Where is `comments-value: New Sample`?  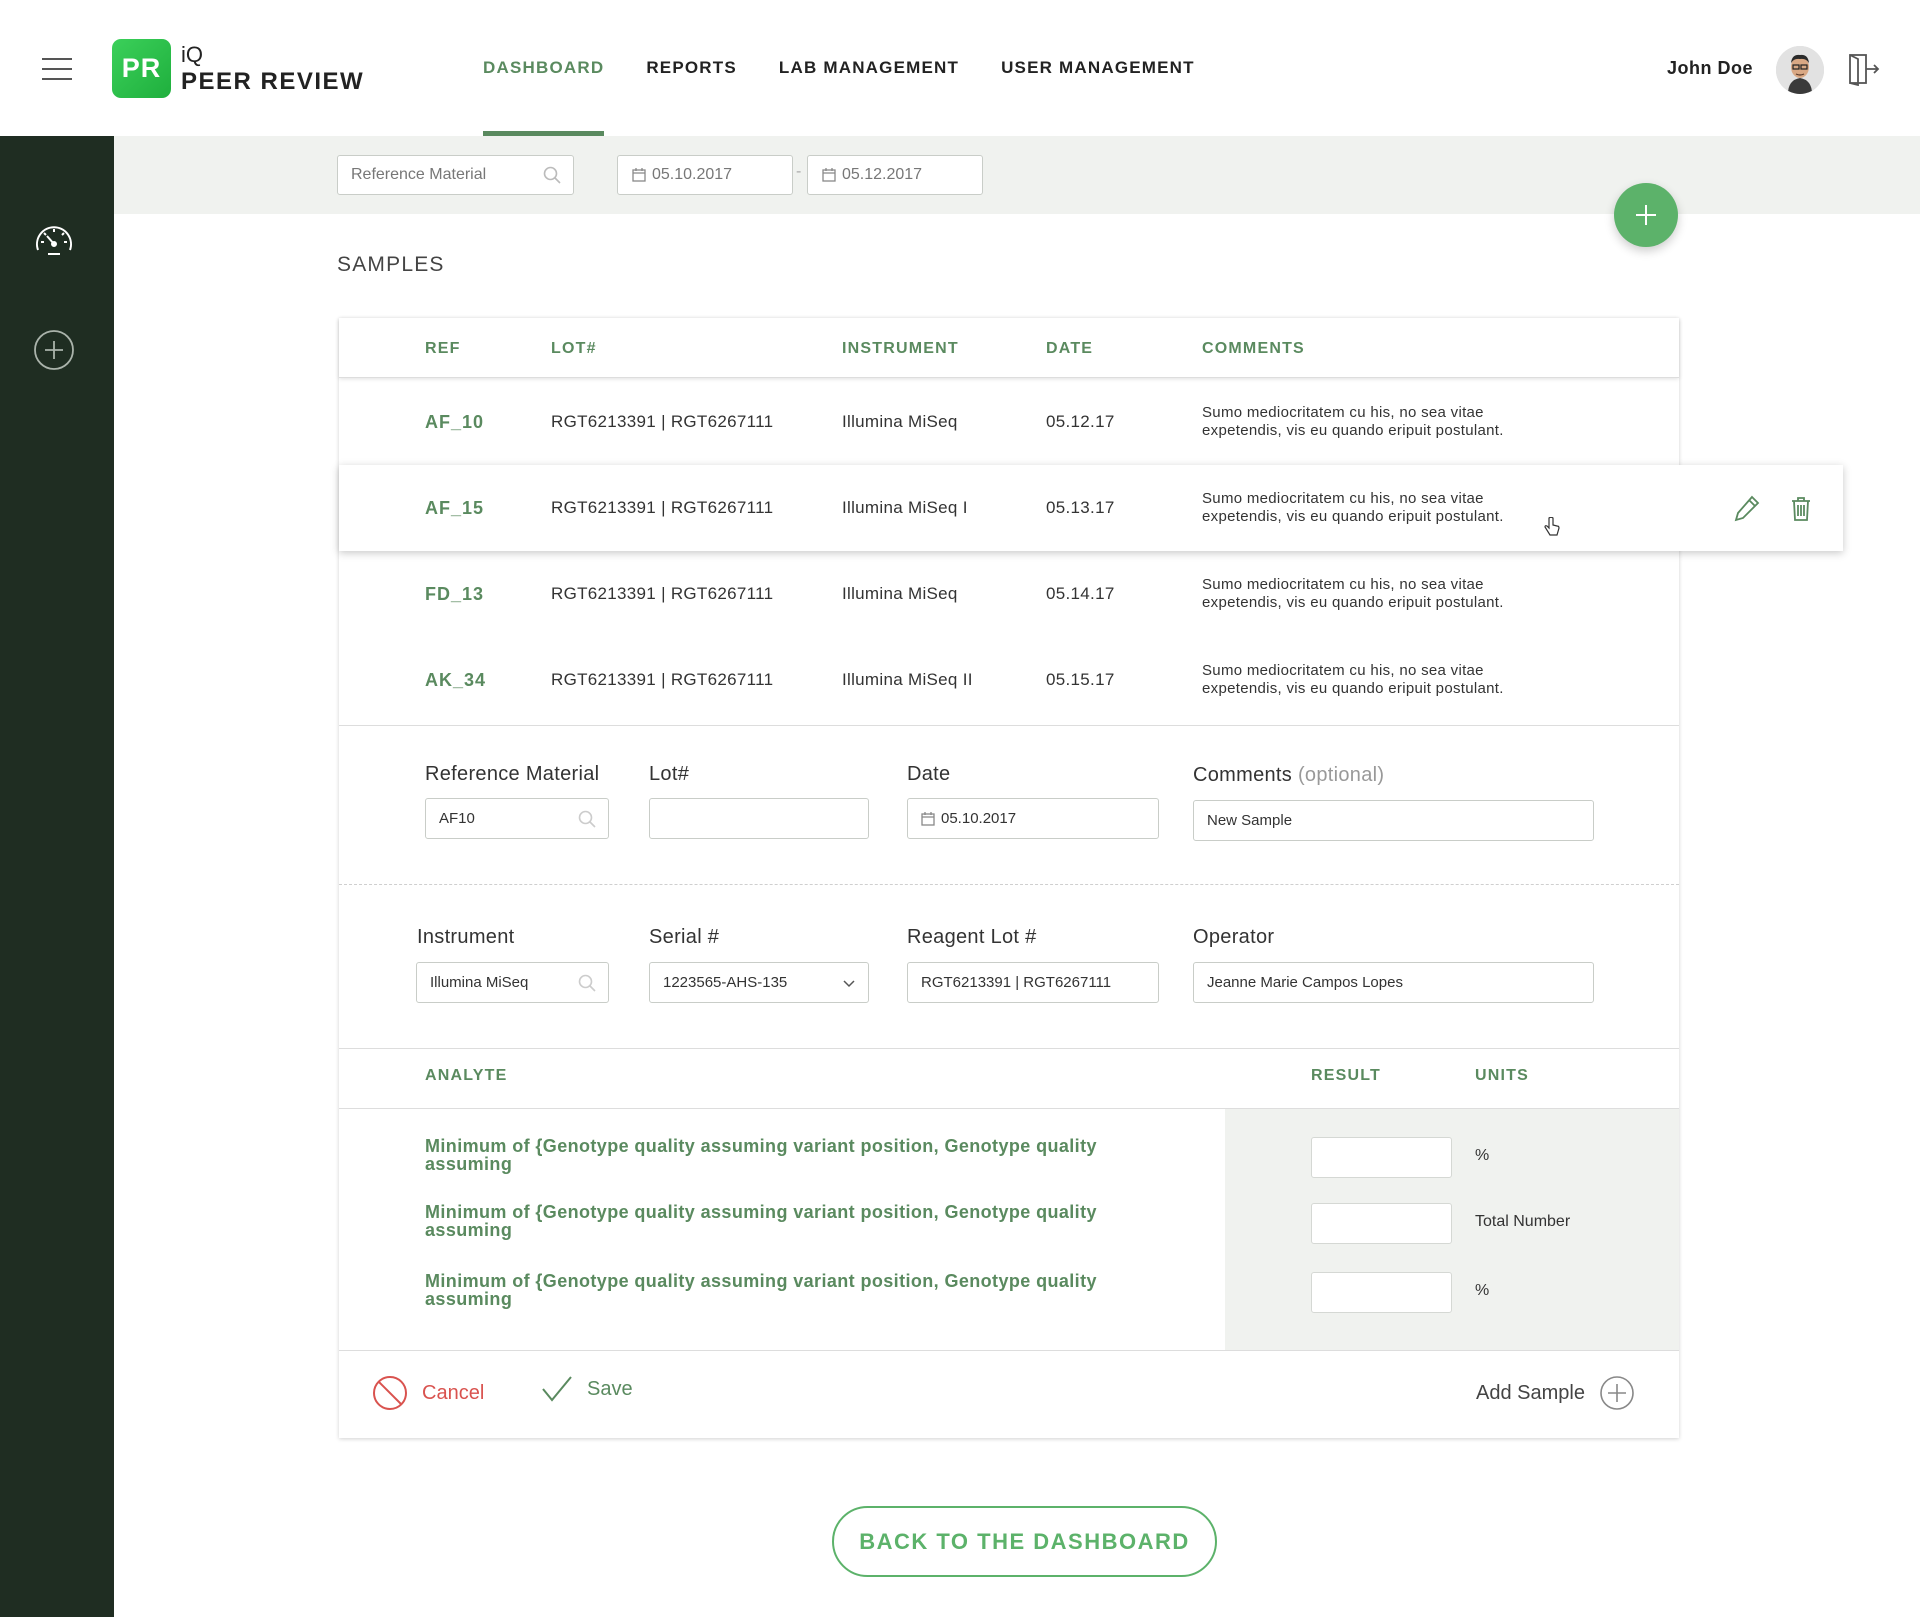
comments-value: New Sample is located at coordinates (1250, 820).